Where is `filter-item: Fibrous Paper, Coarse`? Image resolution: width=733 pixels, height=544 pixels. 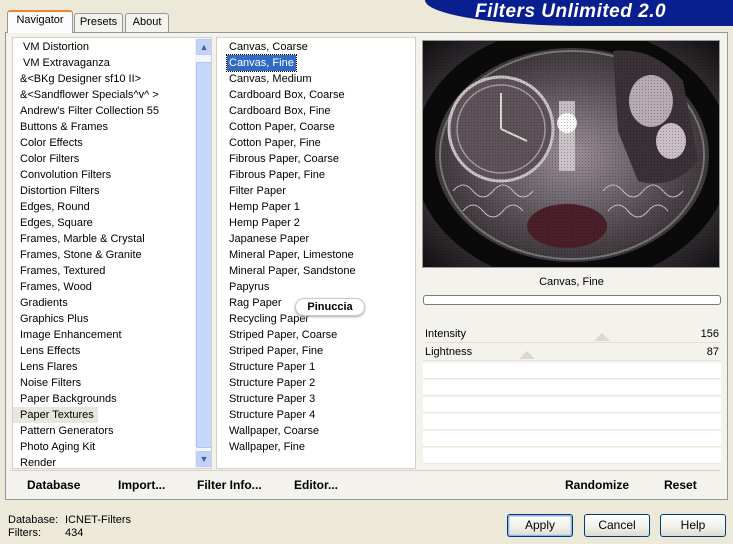
filter-item: Fibrous Paper, Coarse is located at coordinates (284, 159).